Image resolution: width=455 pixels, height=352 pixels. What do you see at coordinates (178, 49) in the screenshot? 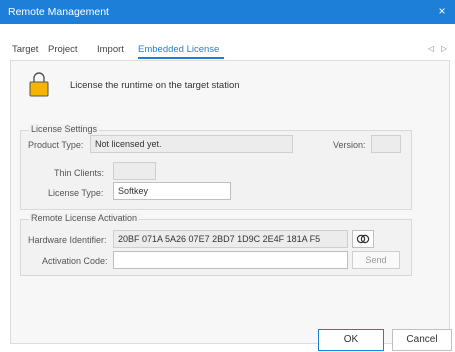
I see `tab-embedded-license: Embedded License` at bounding box center [178, 49].